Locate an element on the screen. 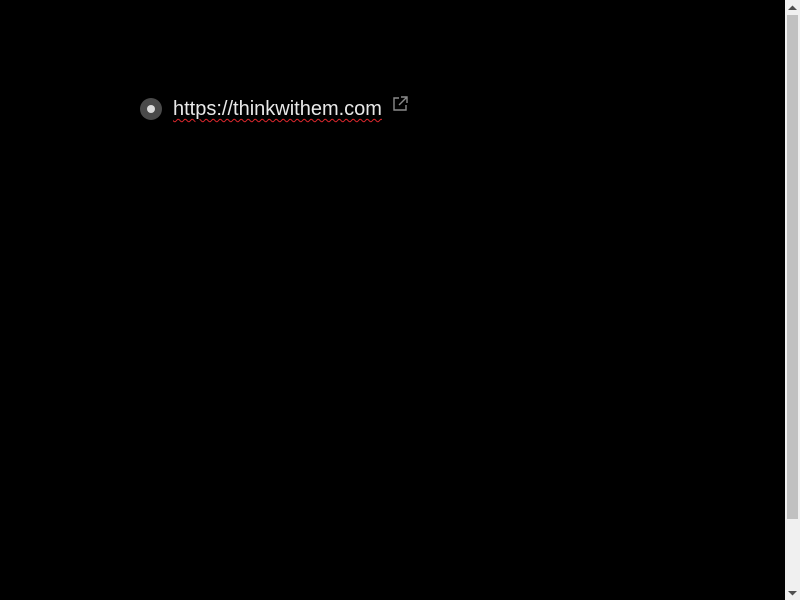 Image resolution: width=800 pixels, height=600 pixels. scroll-down-arrow-icon is located at coordinates (792, 592).